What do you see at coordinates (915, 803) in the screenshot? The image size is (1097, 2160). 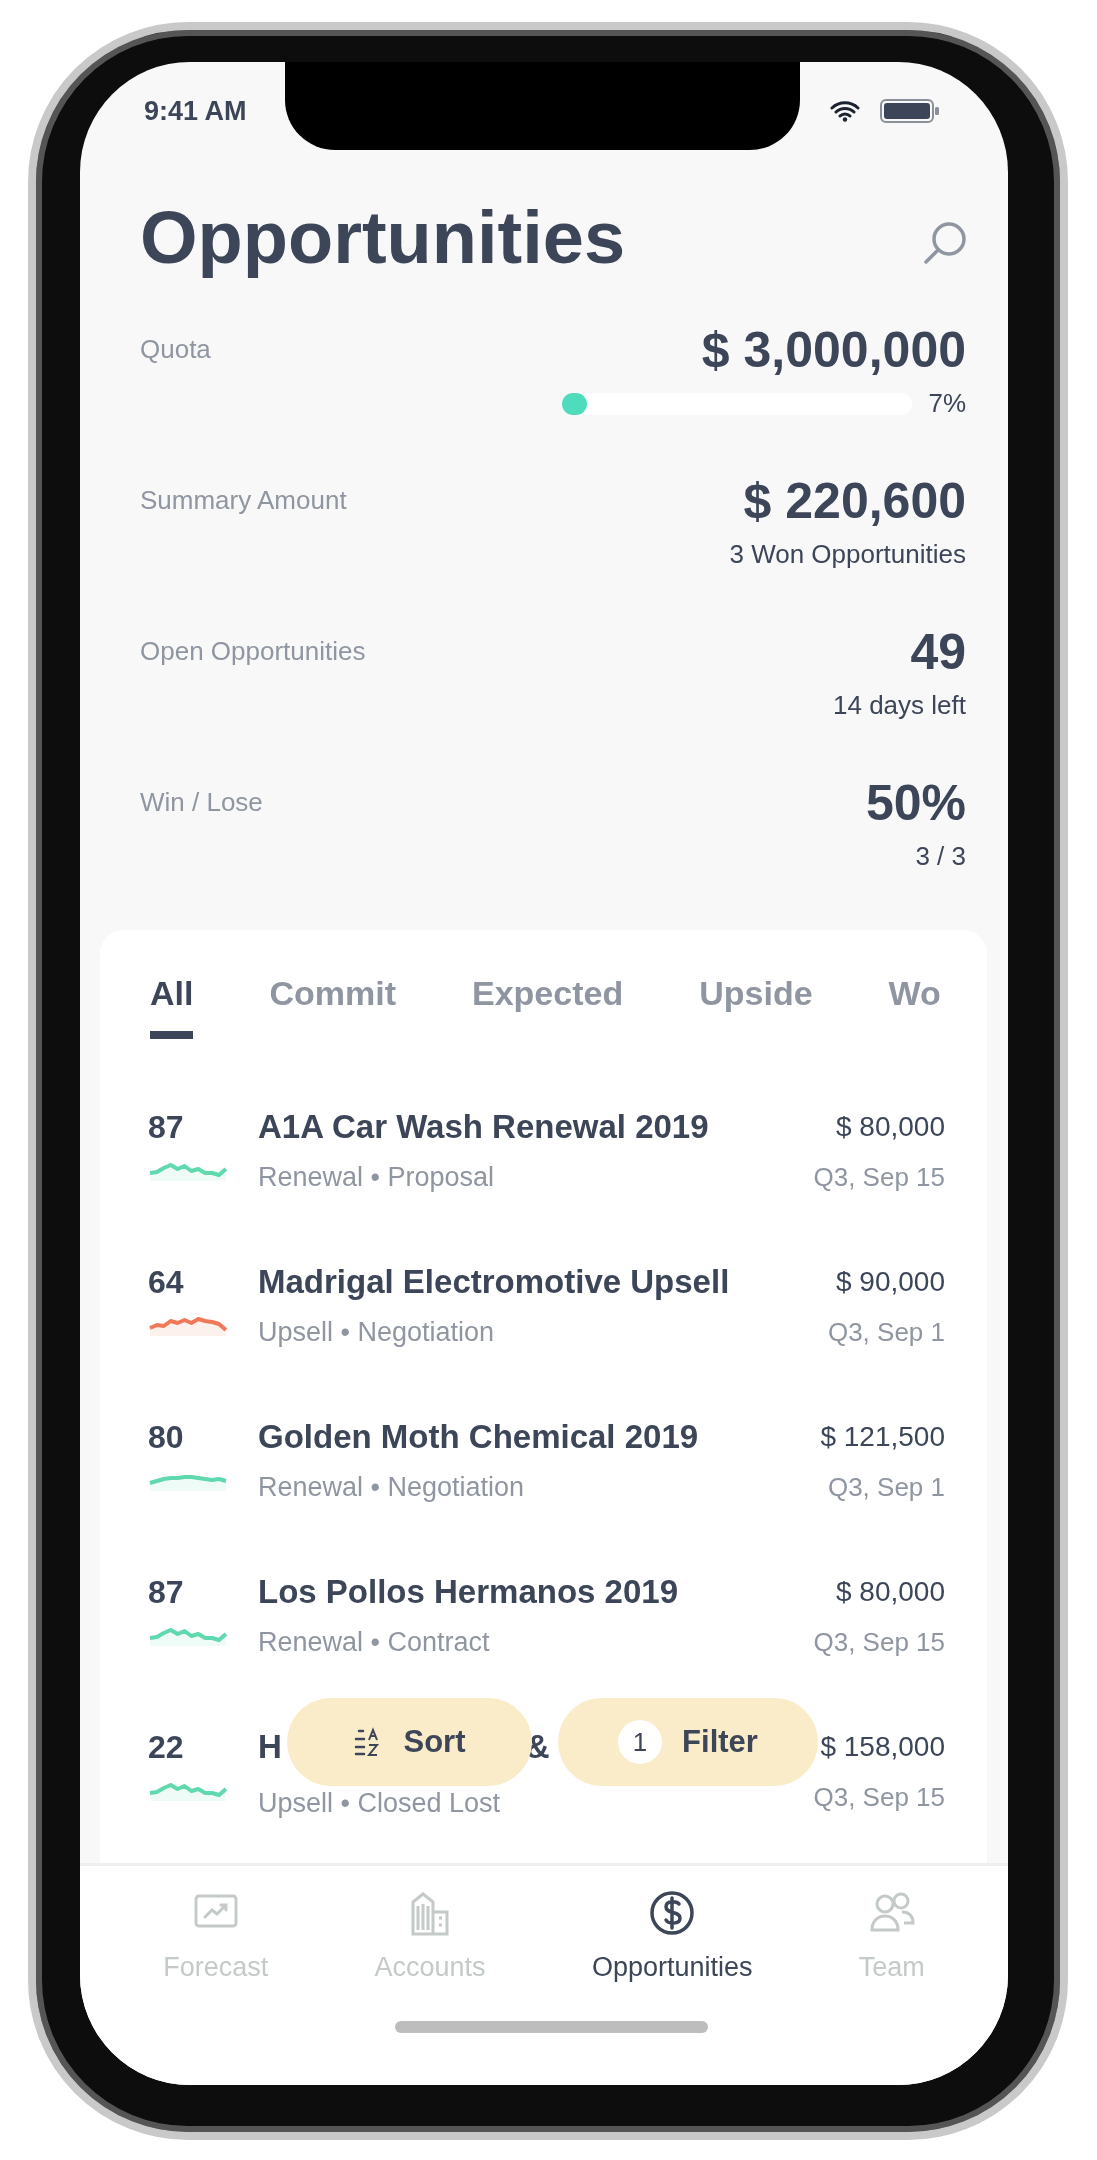 I see `stat-value: 50%` at bounding box center [915, 803].